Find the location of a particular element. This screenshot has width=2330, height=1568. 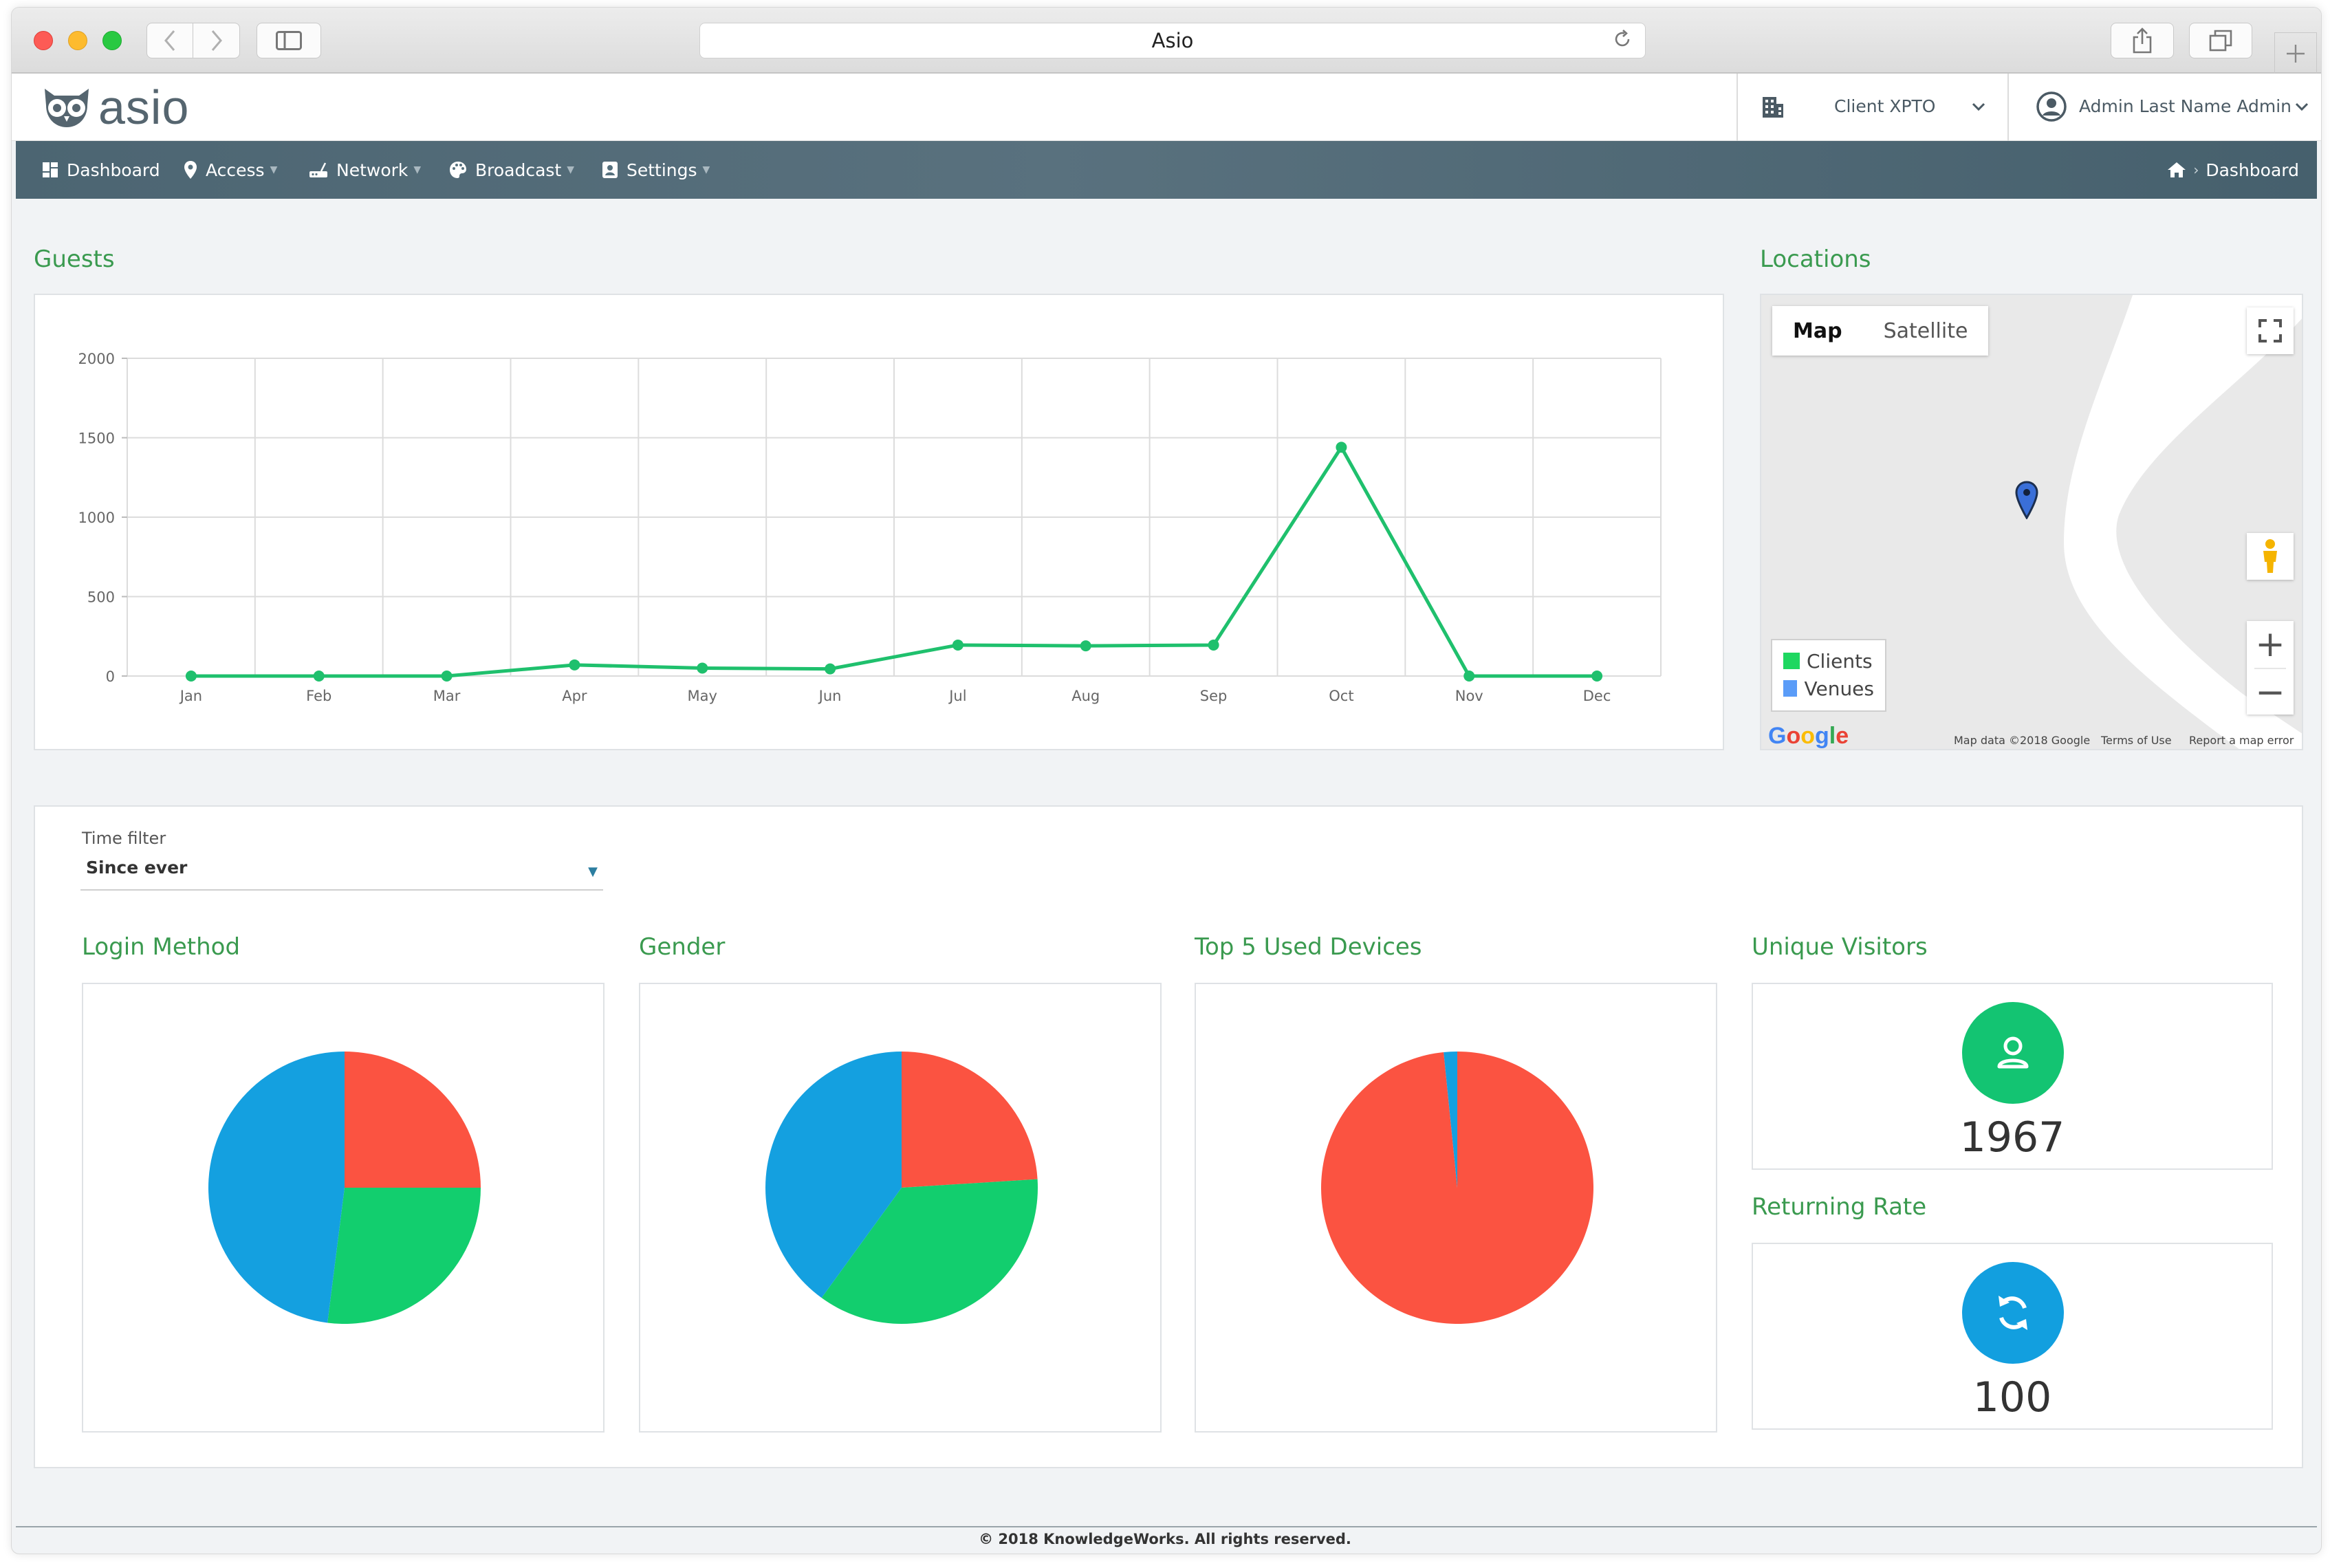

show-tabs-button is located at coordinates (2220, 41).